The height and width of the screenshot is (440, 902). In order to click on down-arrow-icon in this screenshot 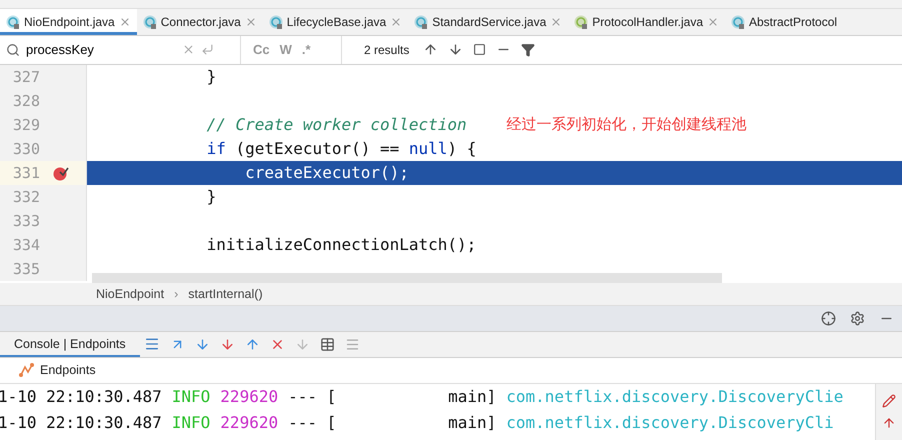, I will do `click(456, 50)`.